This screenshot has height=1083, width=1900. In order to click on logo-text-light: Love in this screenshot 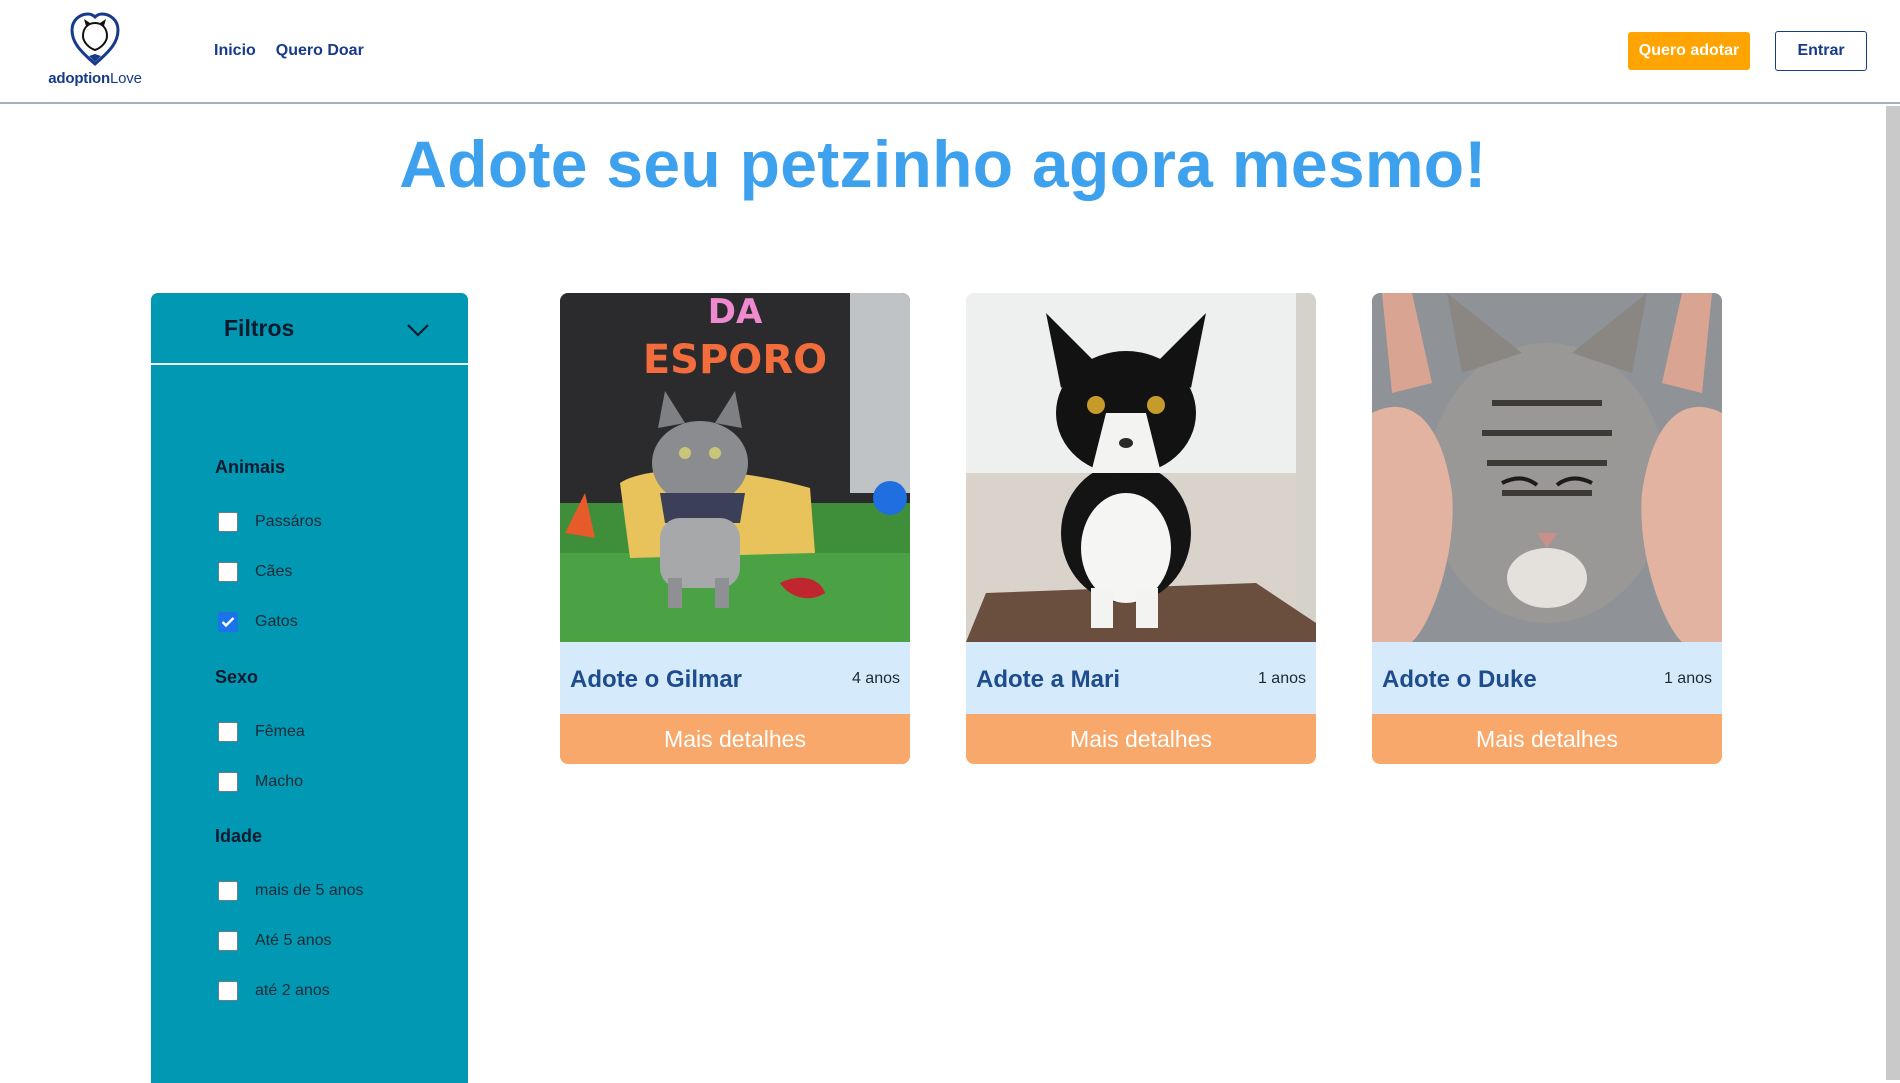, I will do `click(125, 78)`.